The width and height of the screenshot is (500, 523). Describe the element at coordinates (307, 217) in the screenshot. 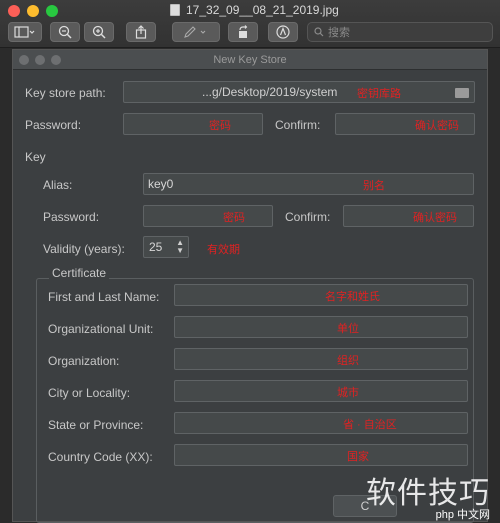

I see `key-confirm-label: Confirm:` at that location.